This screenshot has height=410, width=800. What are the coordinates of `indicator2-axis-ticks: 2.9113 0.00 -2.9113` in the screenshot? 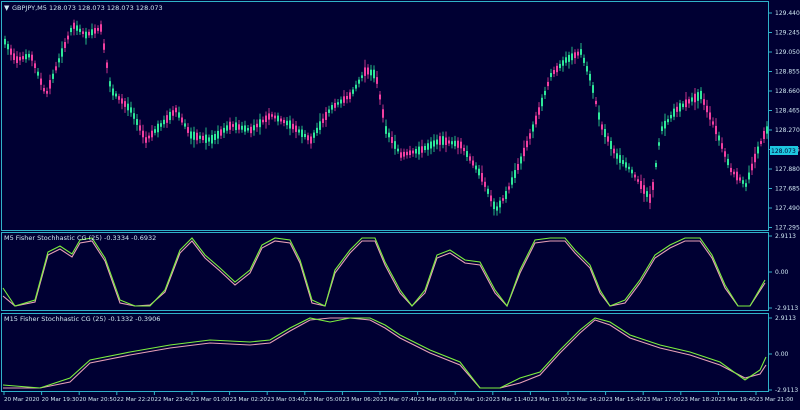 It's located at (783, 354).